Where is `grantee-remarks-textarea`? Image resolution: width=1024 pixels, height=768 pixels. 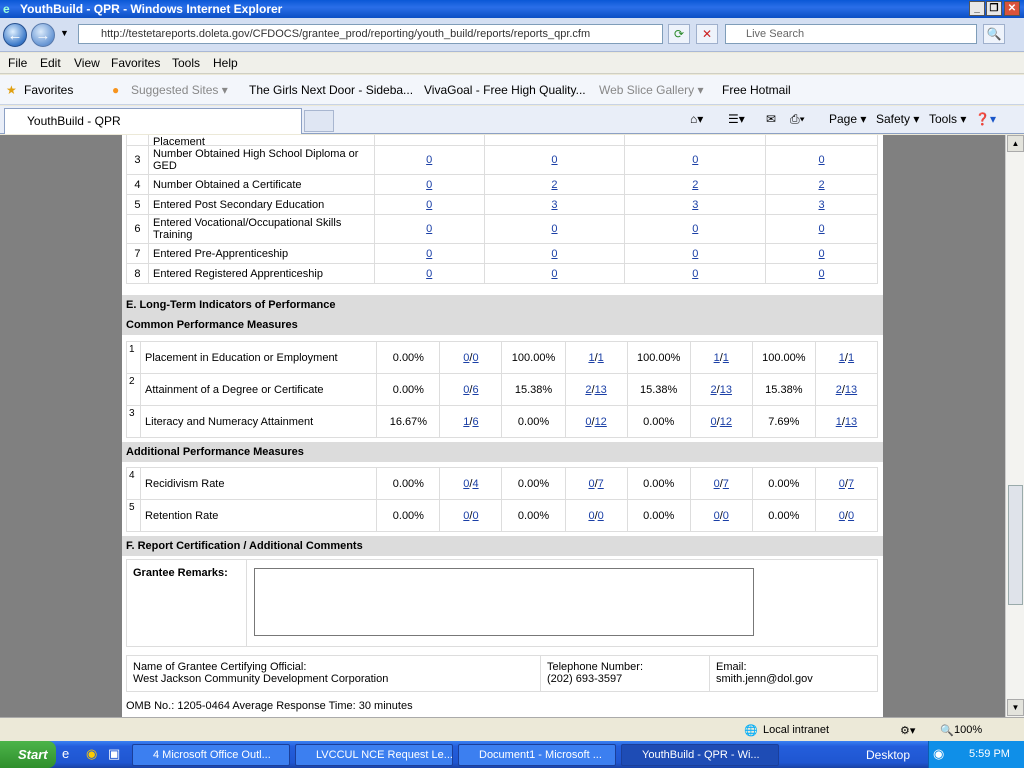
grantee-remarks-textarea is located at coordinates (504, 602).